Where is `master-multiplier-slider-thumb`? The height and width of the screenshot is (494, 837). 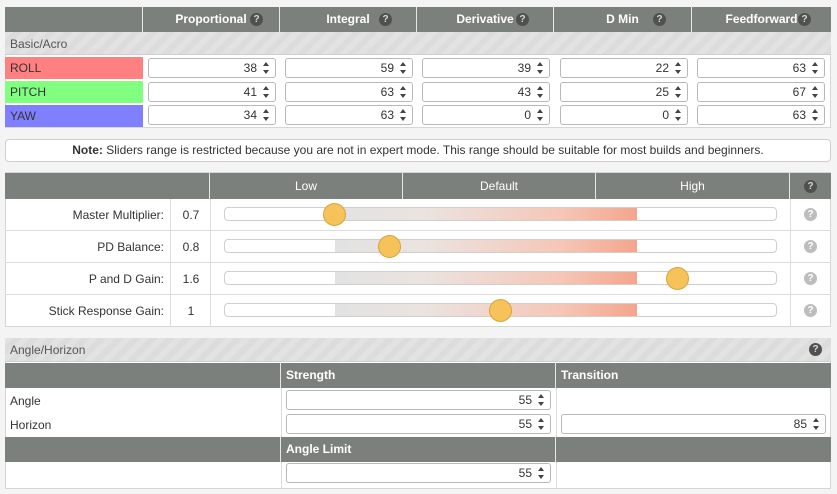
master-multiplier-slider-thumb is located at coordinates (335, 214).